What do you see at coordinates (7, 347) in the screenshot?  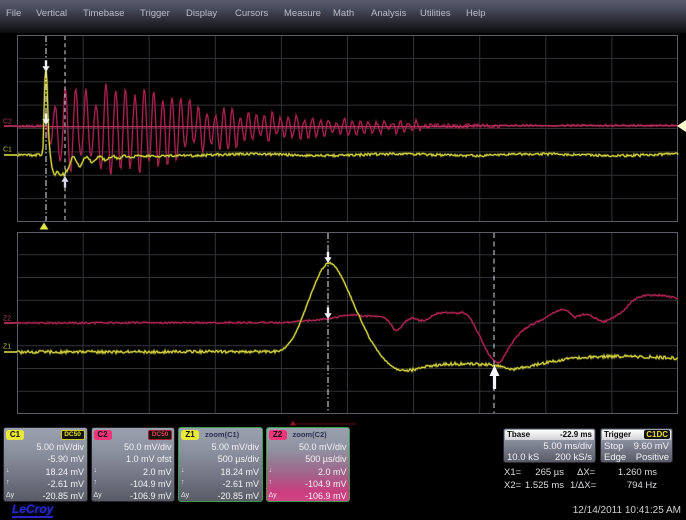 I see `svg-text: Z1` at bounding box center [7, 347].